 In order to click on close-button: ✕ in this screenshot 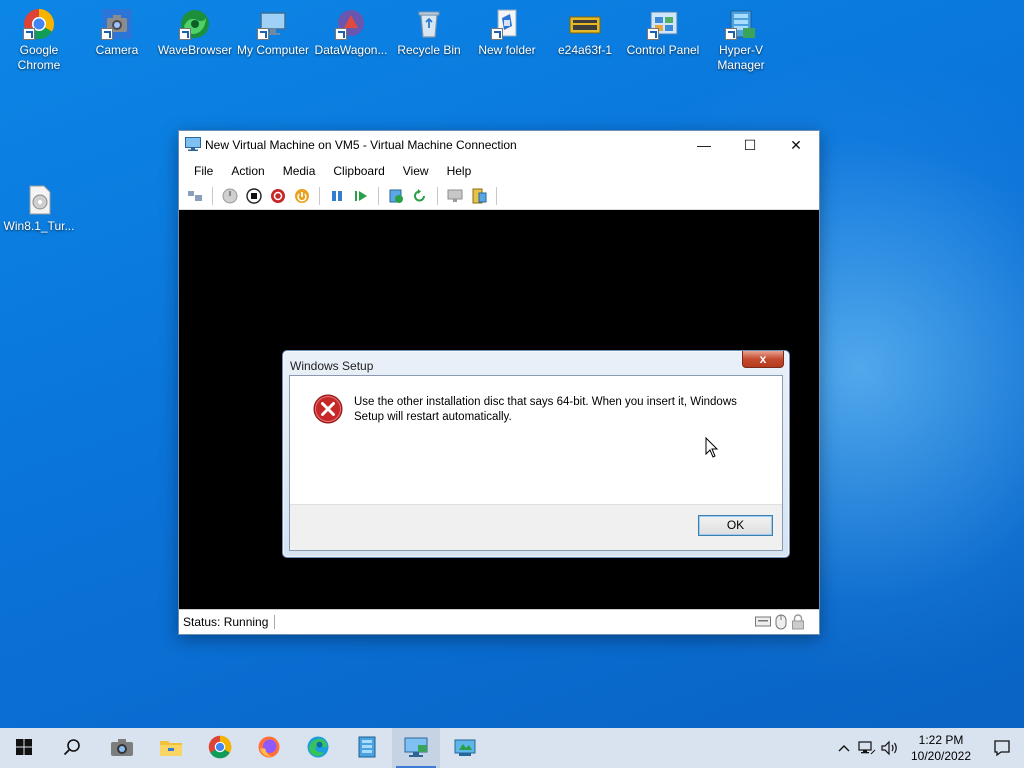, I will do `click(796, 145)`.